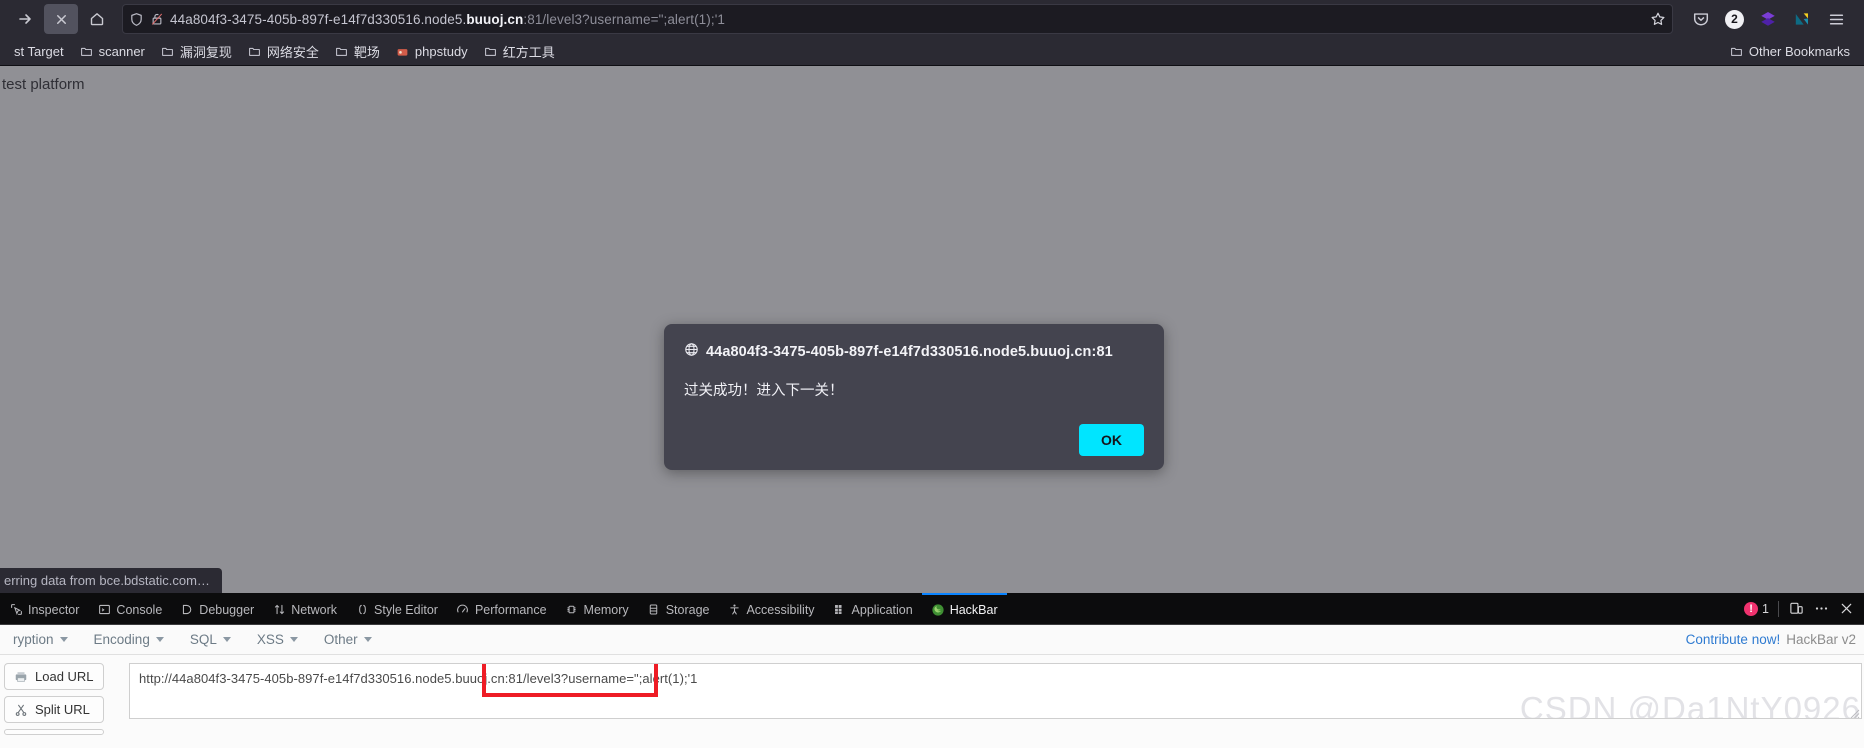 The image size is (1864, 748). I want to click on hackbar-menubar-right: Contribute now! HackBar v2, so click(1775, 639).